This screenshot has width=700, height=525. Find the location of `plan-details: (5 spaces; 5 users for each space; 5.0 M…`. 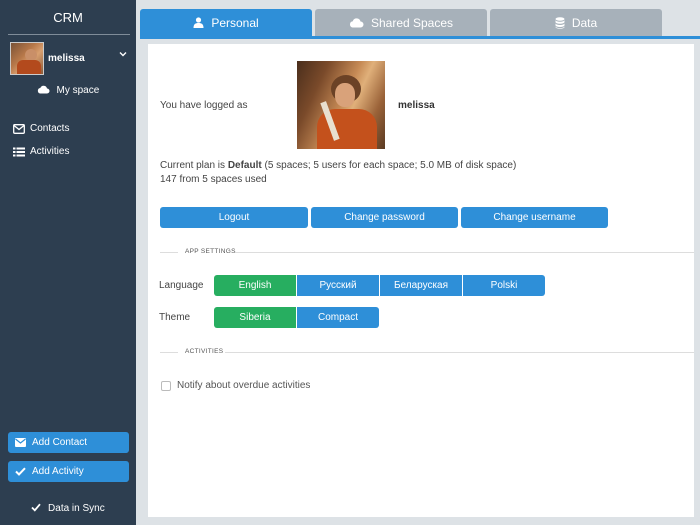

plan-details: (5 spaces; 5 users for each space; 5.0 M… is located at coordinates (389, 165).